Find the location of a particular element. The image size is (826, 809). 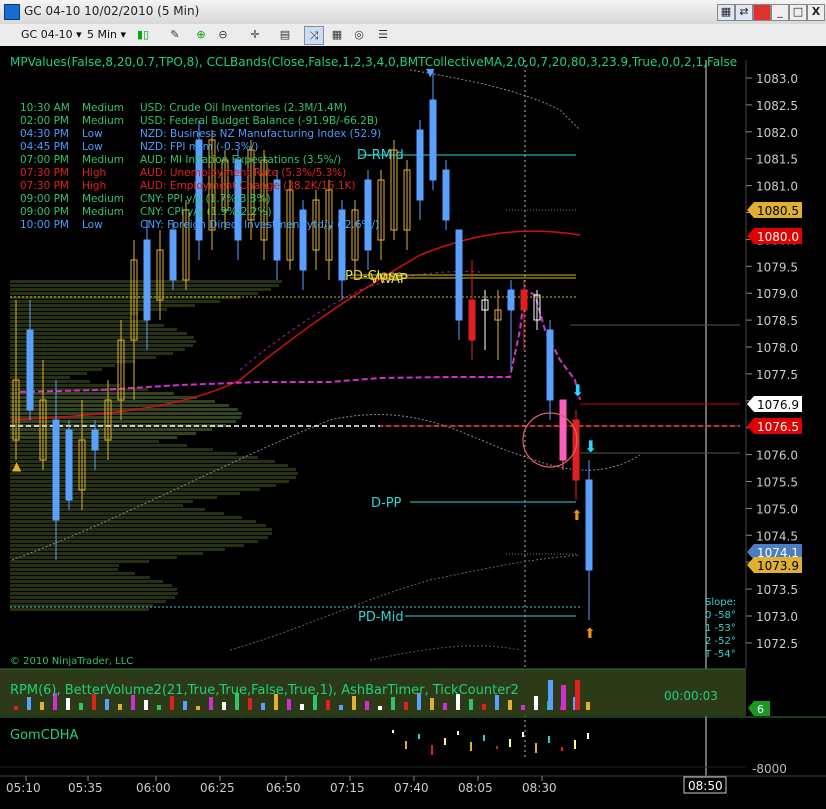

interval-select: 5 Min ▾ is located at coordinates (106, 34).